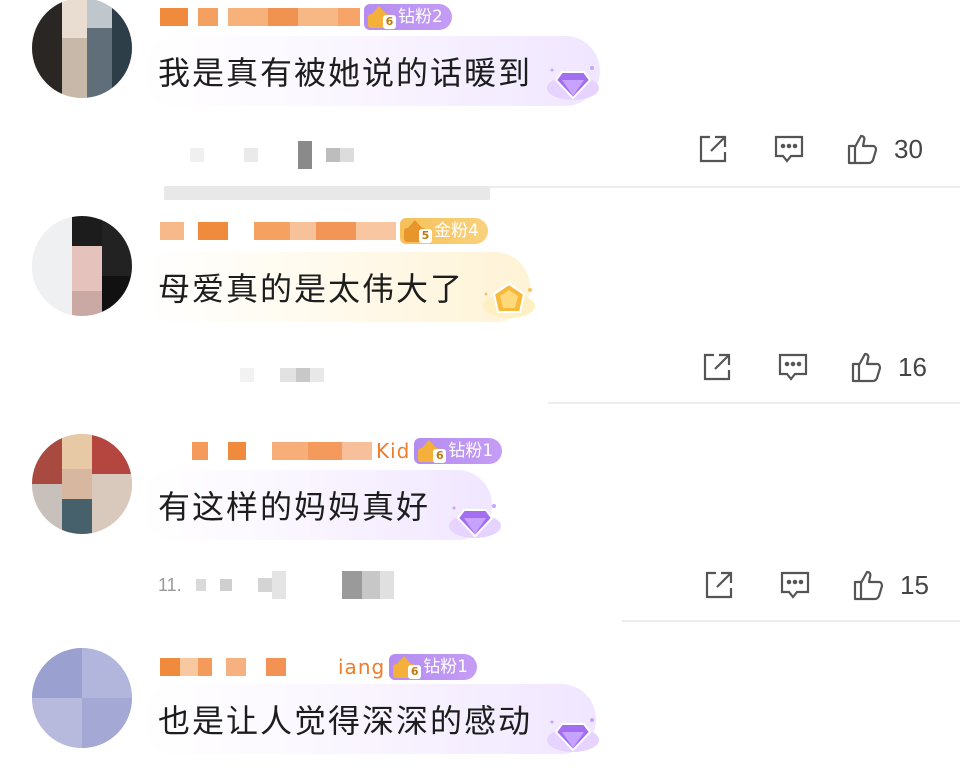 This screenshot has width=960, height=768. Describe the element at coordinates (345, 721) in the screenshot. I see `comment-text: 也是让人觉得深深的感动` at that location.